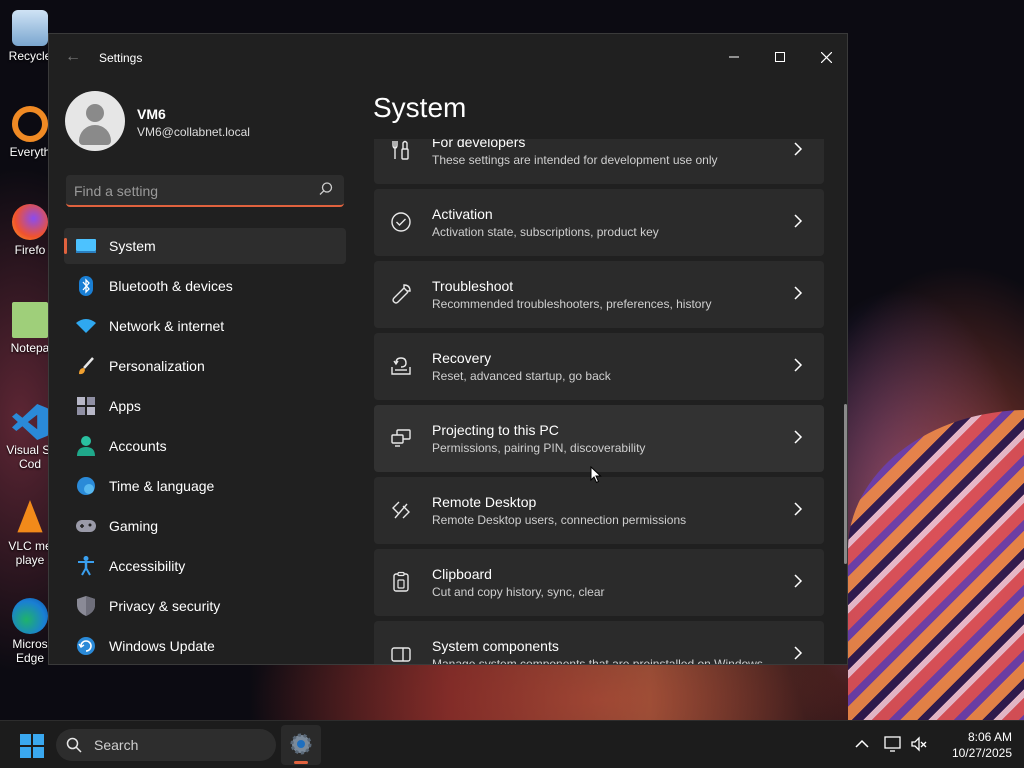 Image resolution: width=1024 pixels, height=768 pixels. Describe the element at coordinates (30, 616) in the screenshot. I see `edge-icon` at that location.